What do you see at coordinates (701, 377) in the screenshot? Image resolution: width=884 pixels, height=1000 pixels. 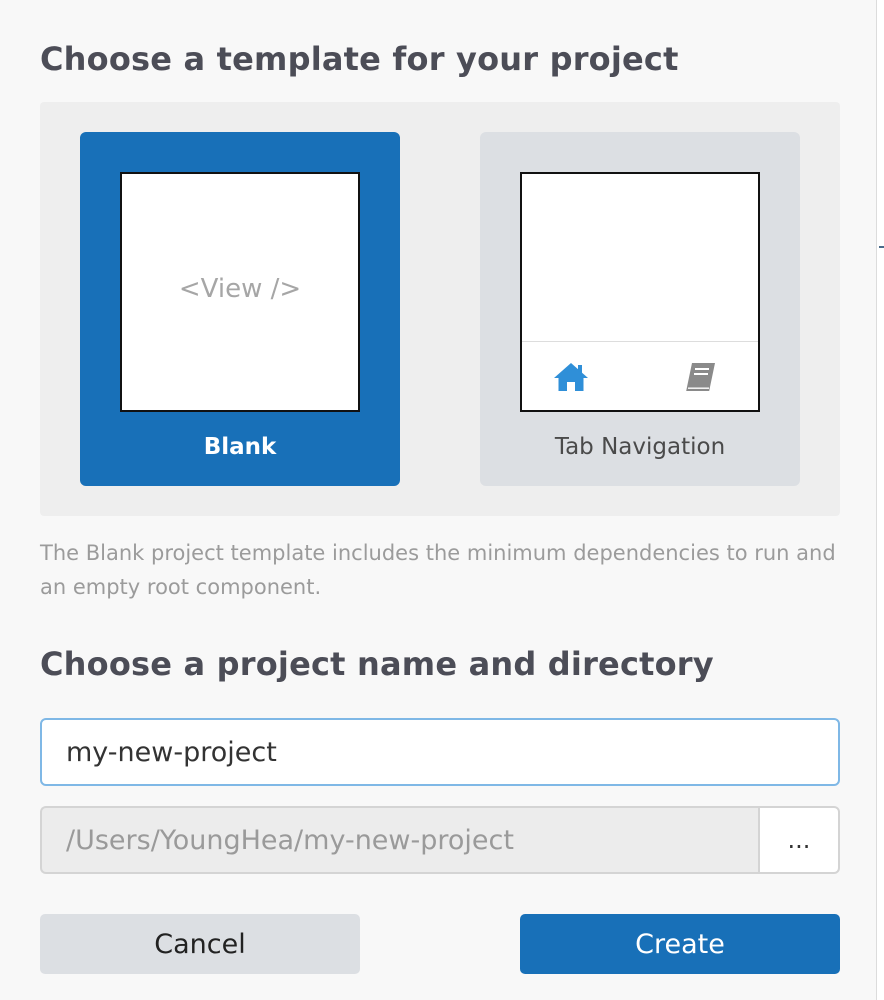 I see `book-icon` at bounding box center [701, 377].